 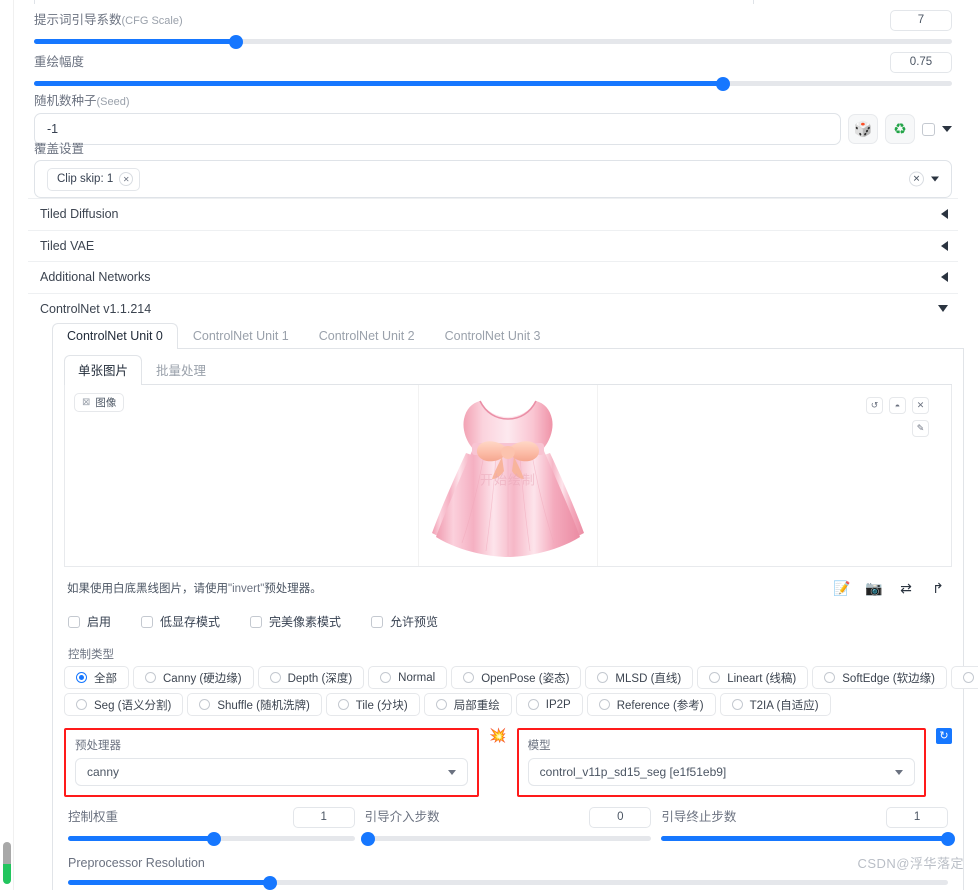 What do you see at coordinates (241, 336) in the screenshot?
I see `tab-controlnet-unit-1: ControlNet Unit 1` at bounding box center [241, 336].